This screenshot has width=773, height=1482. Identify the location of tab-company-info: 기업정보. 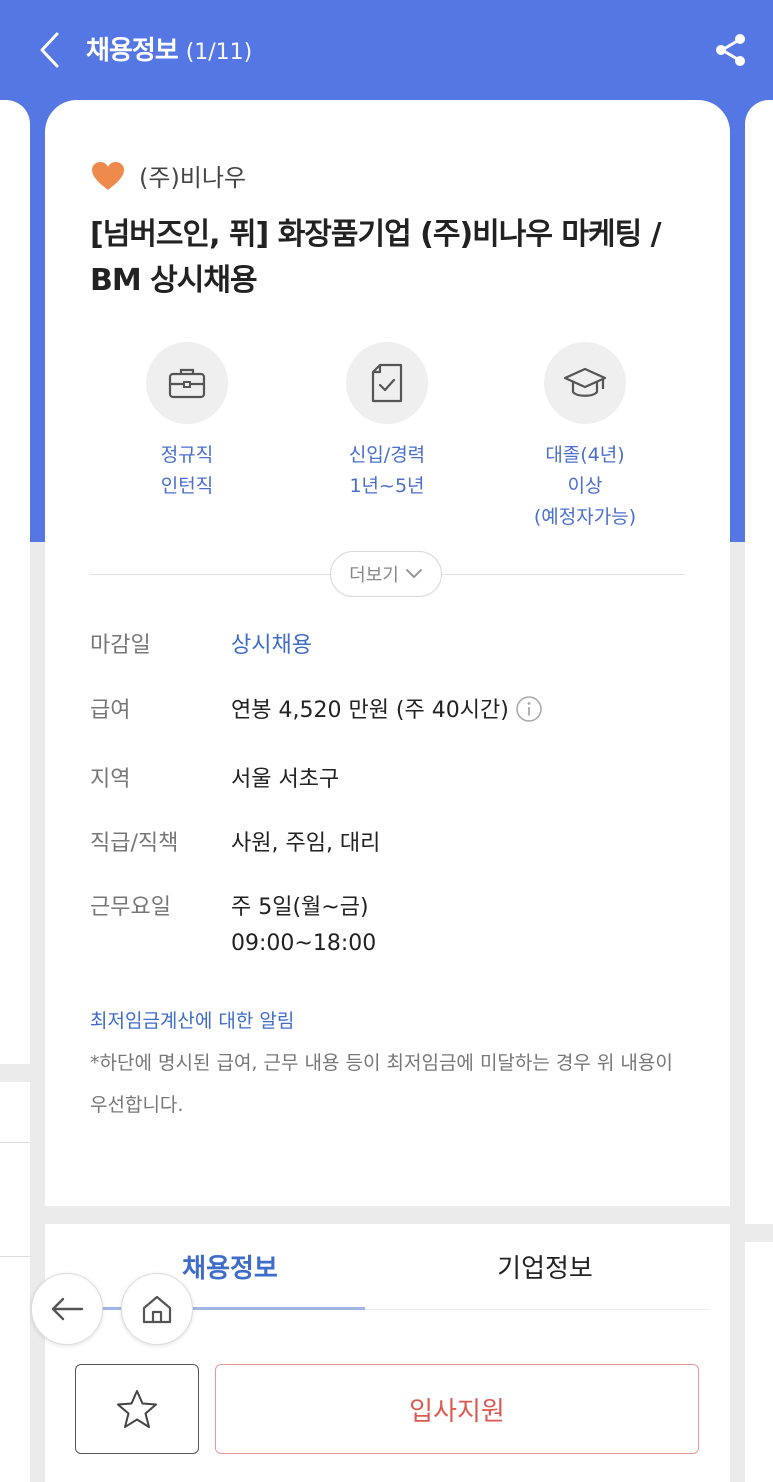
(545, 1266).